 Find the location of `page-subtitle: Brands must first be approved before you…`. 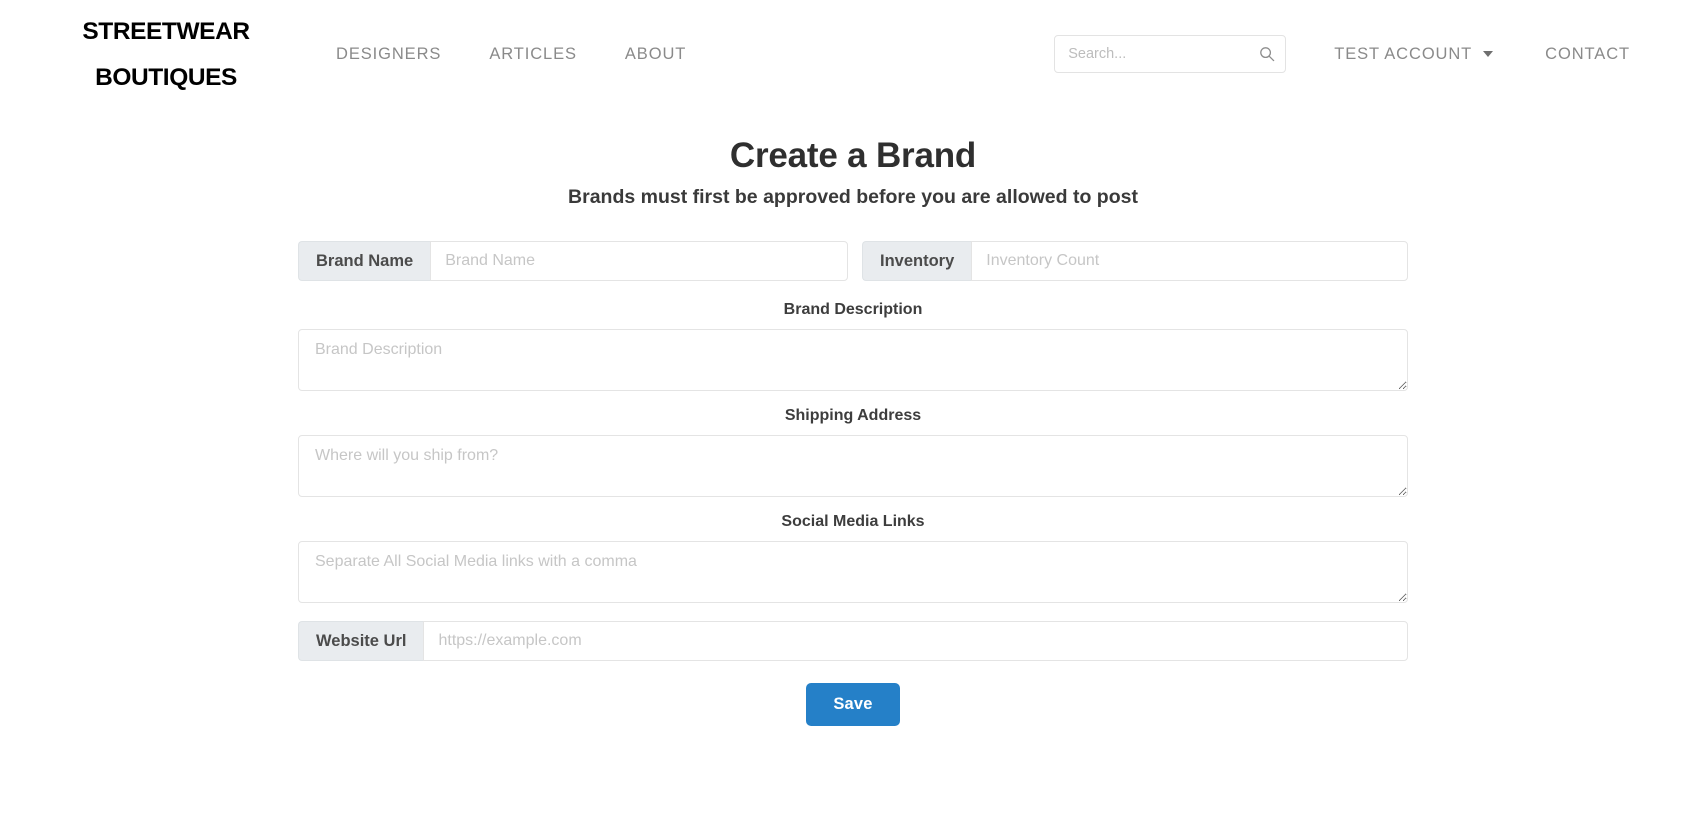

page-subtitle: Brands must first be approved before you… is located at coordinates (853, 197).